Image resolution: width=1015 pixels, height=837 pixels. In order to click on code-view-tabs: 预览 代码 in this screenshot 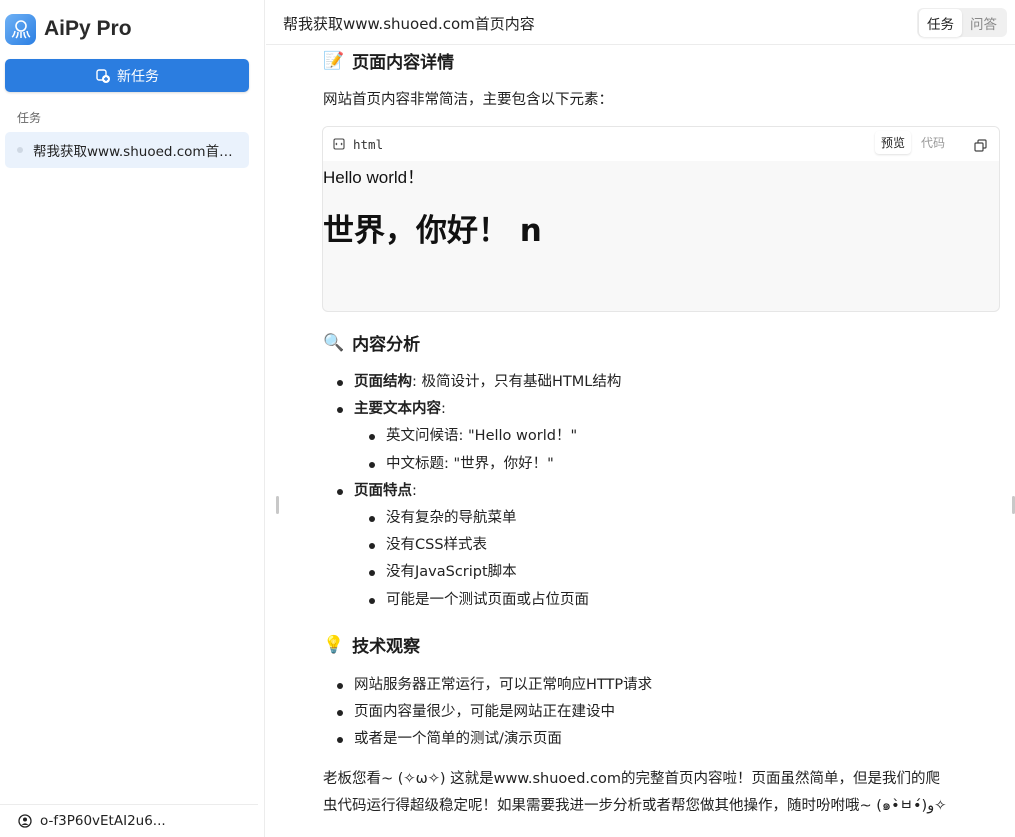, I will do `click(912, 142)`.